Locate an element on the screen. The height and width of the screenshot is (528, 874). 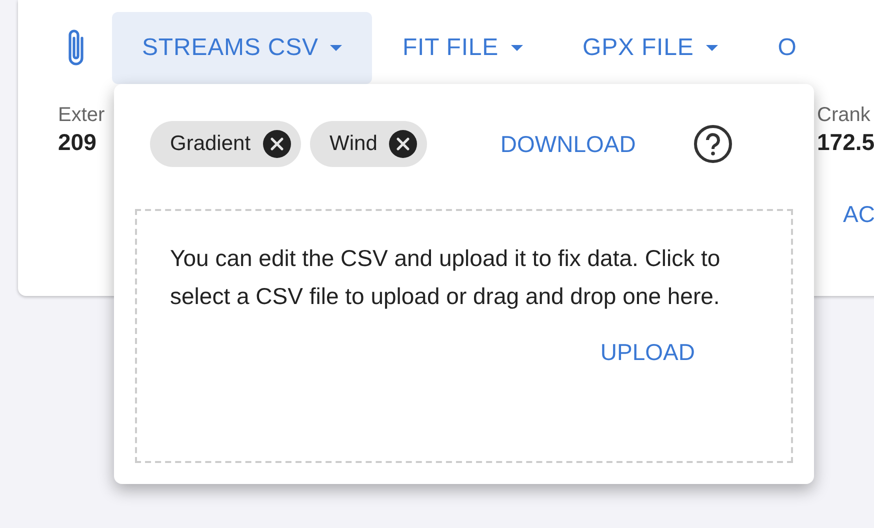
help-icon is located at coordinates (712, 144).